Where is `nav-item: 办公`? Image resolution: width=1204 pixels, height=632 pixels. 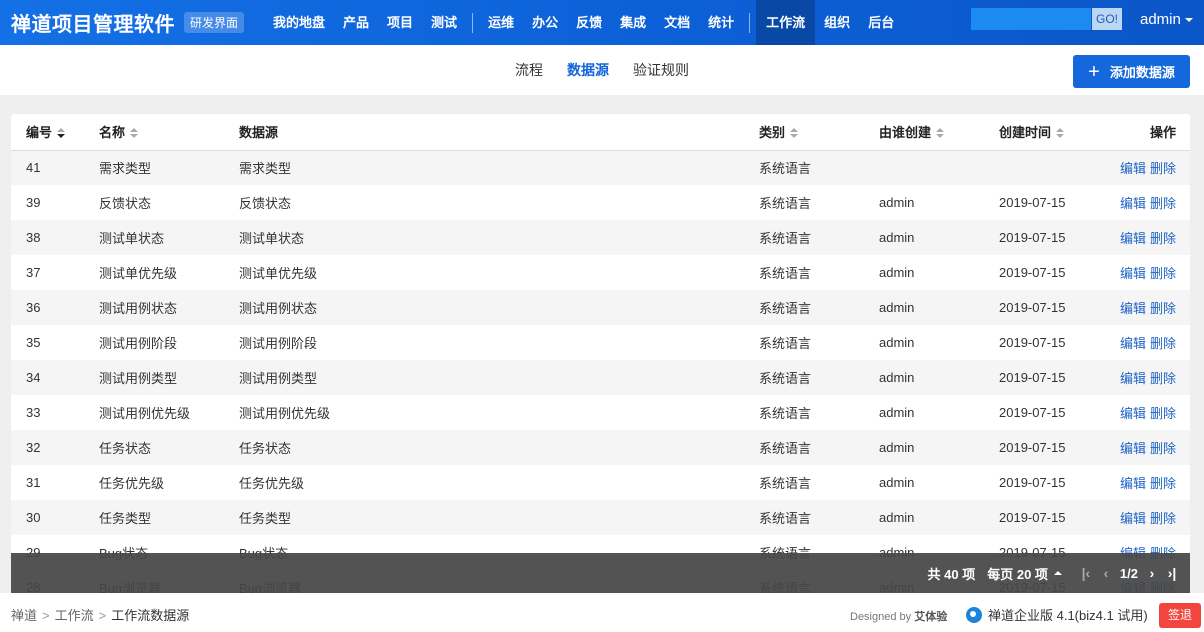 nav-item: 办公 is located at coordinates (545, 22).